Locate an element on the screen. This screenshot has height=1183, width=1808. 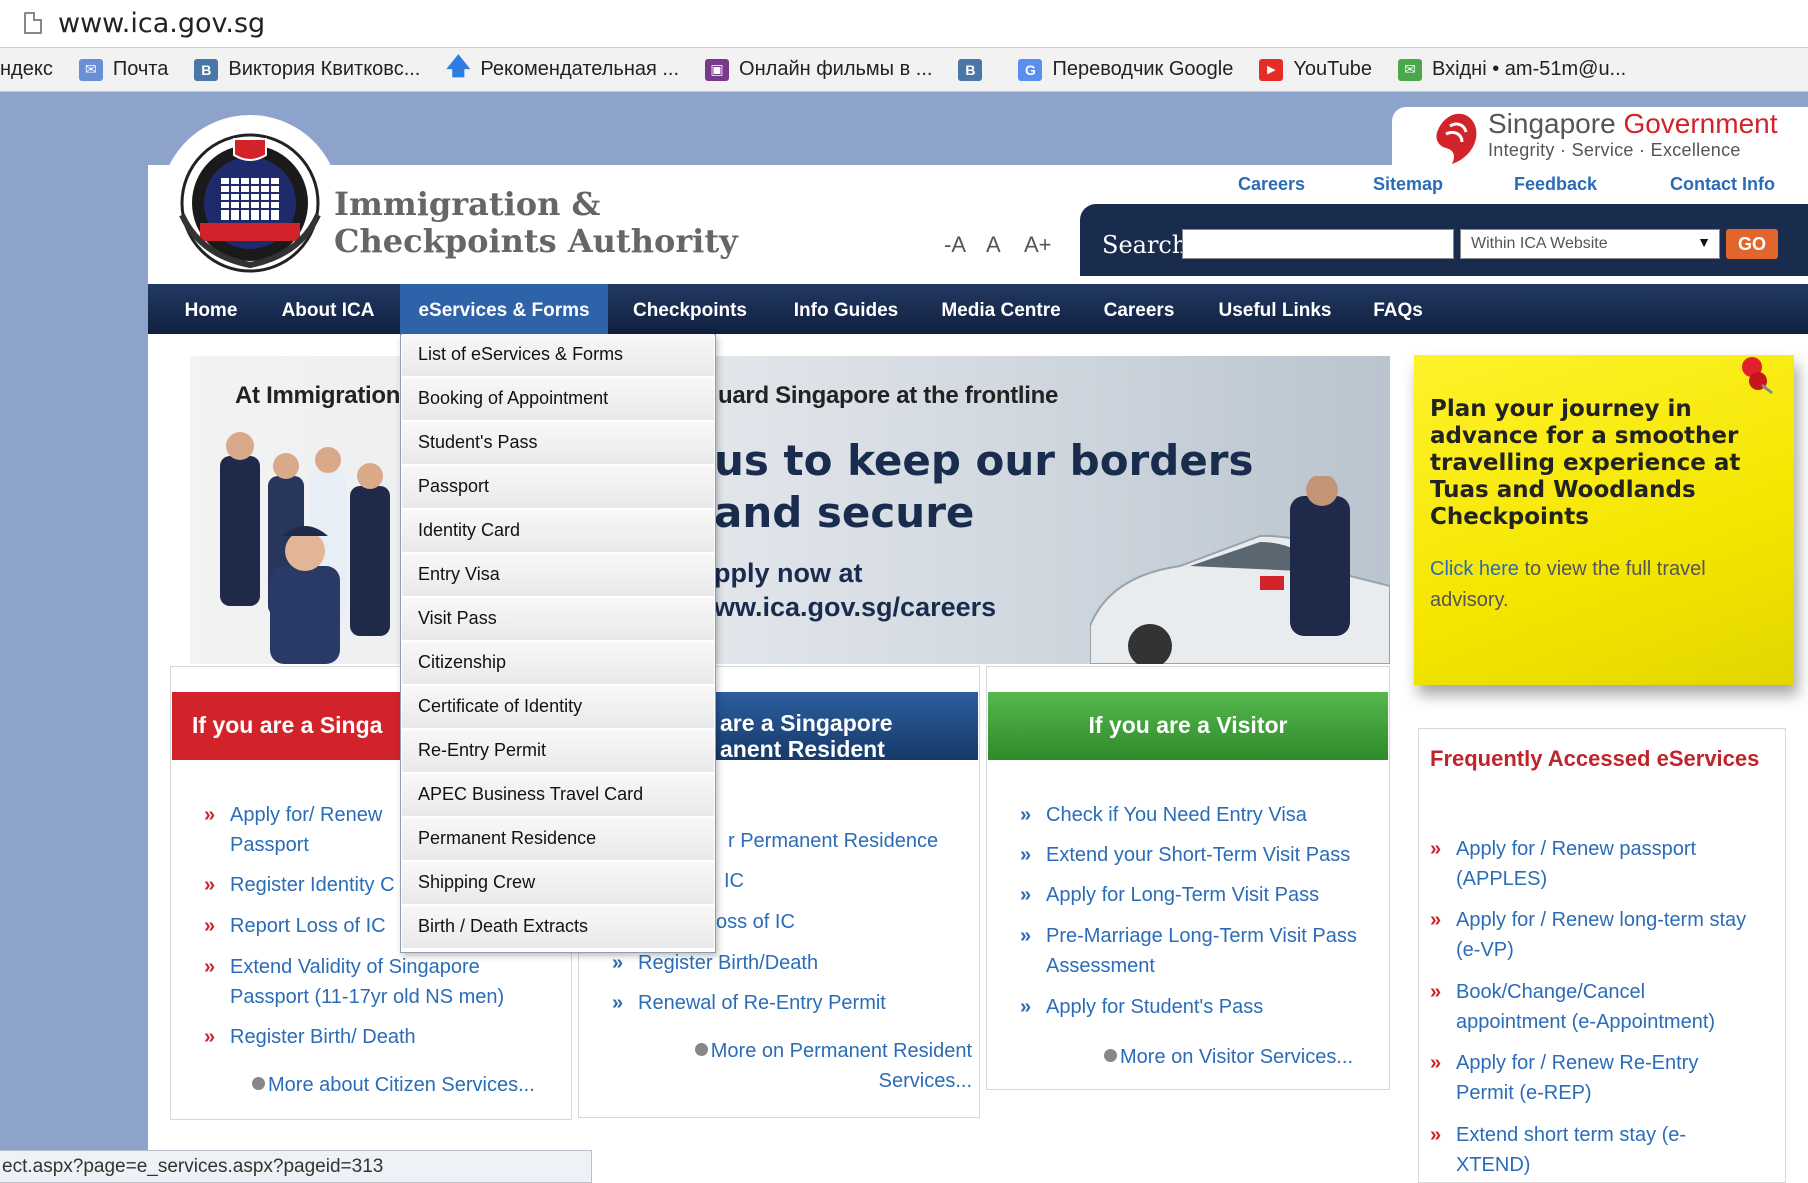
agency-name: Immigration & Checkpoints Authority is located at coordinates (536, 223).